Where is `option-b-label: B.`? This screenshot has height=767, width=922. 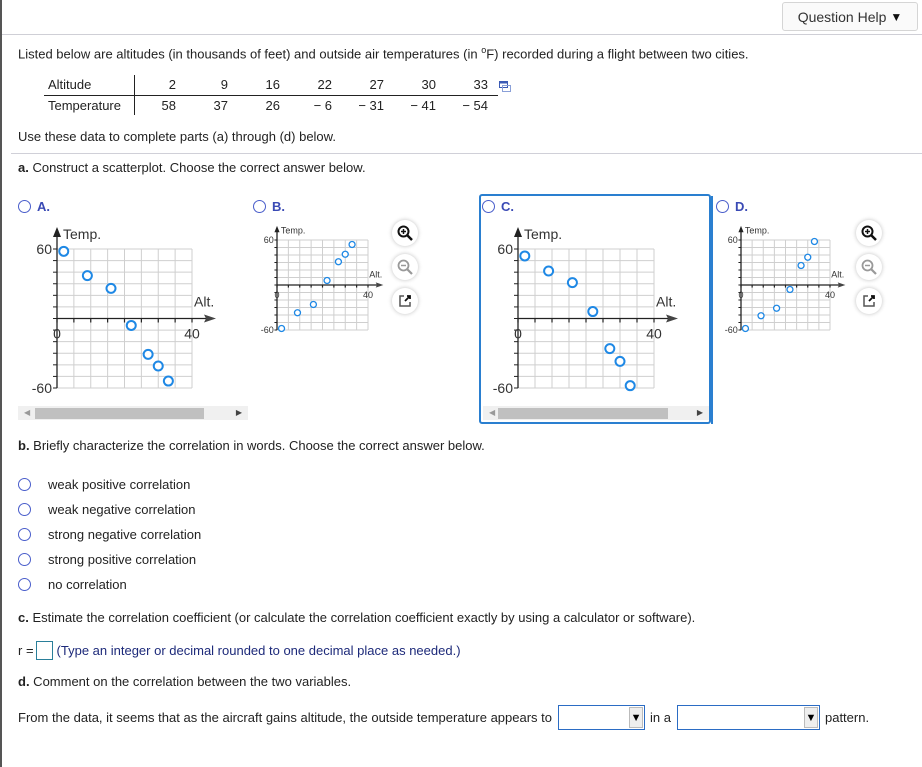
option-b-label: B. is located at coordinates (278, 206).